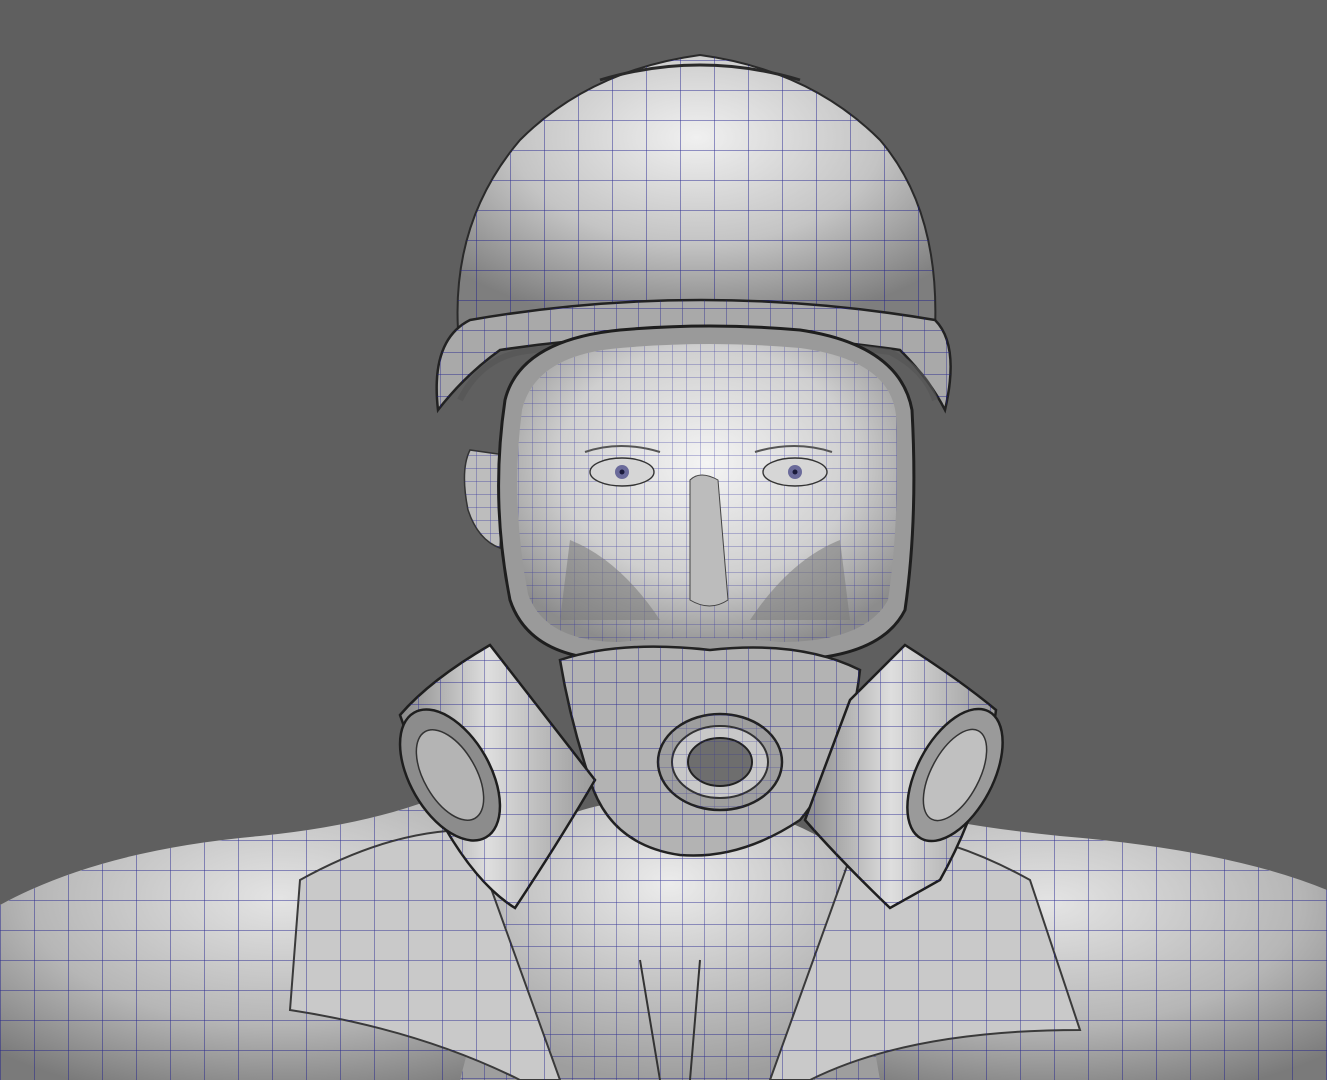 This screenshot has height=1080, width=1327. What do you see at coordinates (720, 762) in the screenshot?
I see `exhalation-valve` at bounding box center [720, 762].